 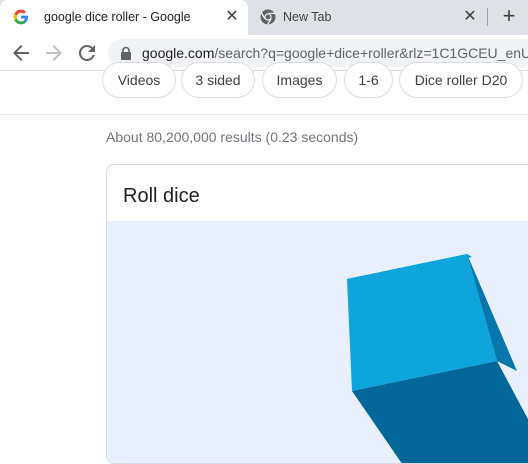 I want to click on chip-1-6: 1-6, so click(x=368, y=80).